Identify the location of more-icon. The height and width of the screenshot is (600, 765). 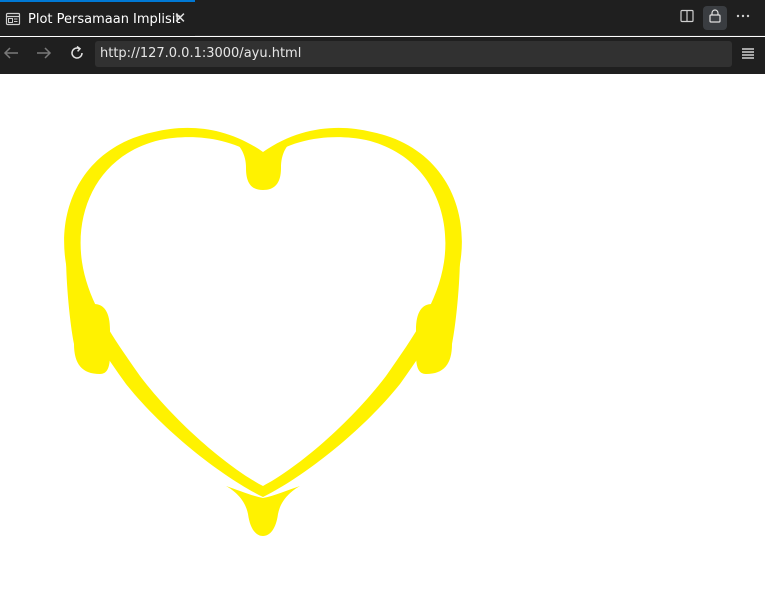
(743, 18).